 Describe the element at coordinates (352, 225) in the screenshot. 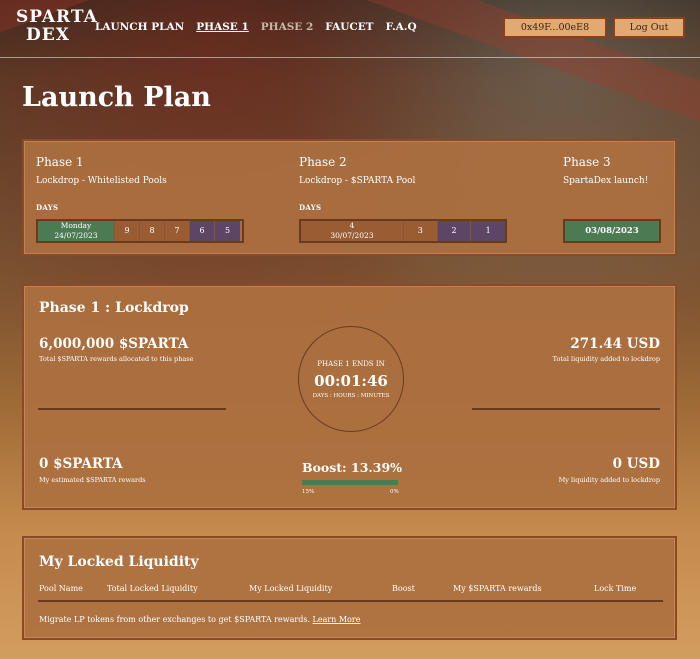

I see `current-day-number: 4` at that location.